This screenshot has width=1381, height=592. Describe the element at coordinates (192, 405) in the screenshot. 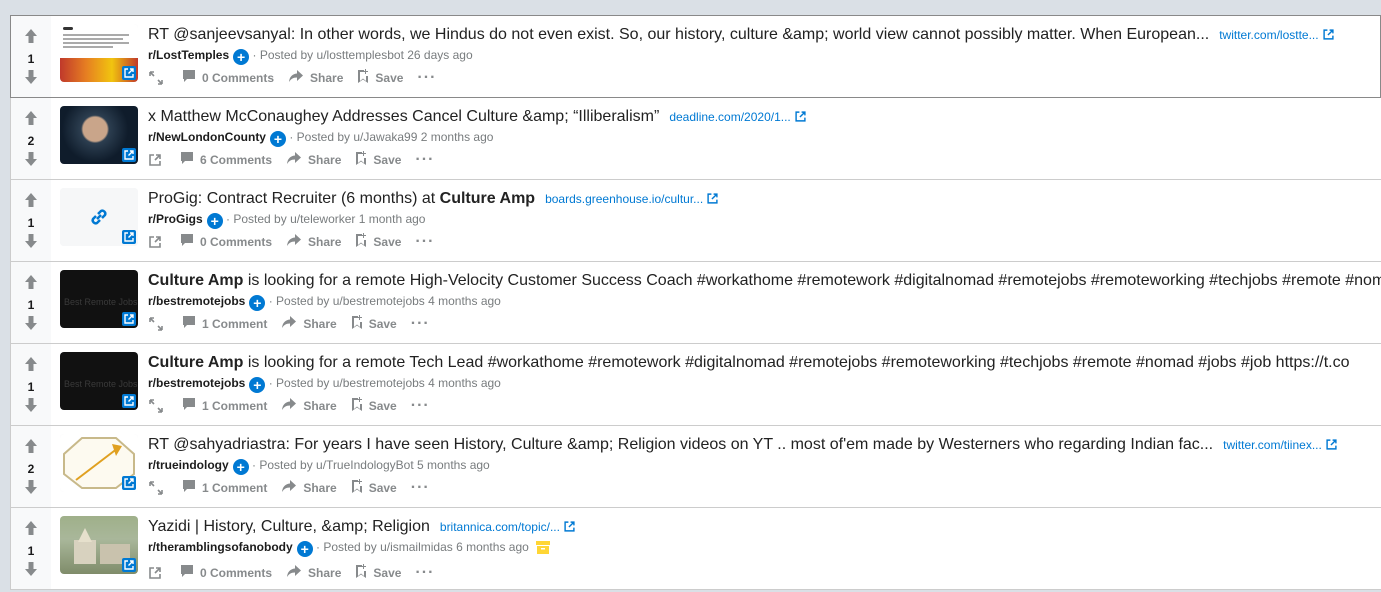

I see `comment-icon` at that location.